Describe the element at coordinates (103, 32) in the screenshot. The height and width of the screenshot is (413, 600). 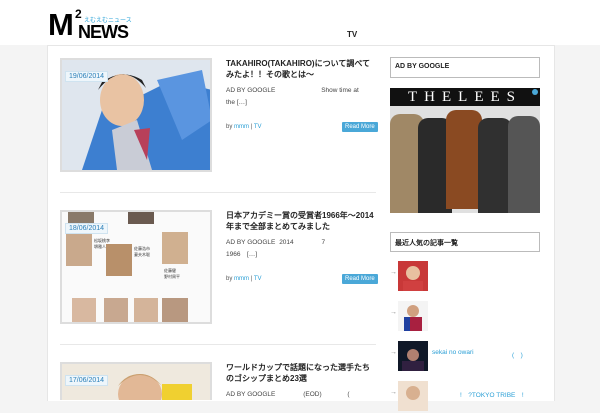
I see `logo-news: NEWS` at that location.